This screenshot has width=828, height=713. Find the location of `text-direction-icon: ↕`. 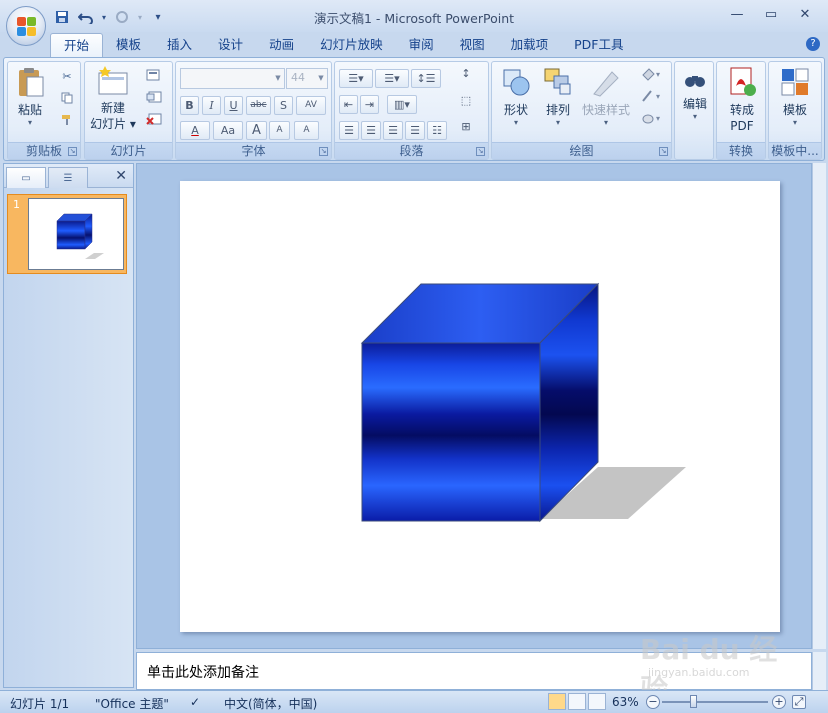

text-direction-icon: ↕ is located at coordinates (466, 74).